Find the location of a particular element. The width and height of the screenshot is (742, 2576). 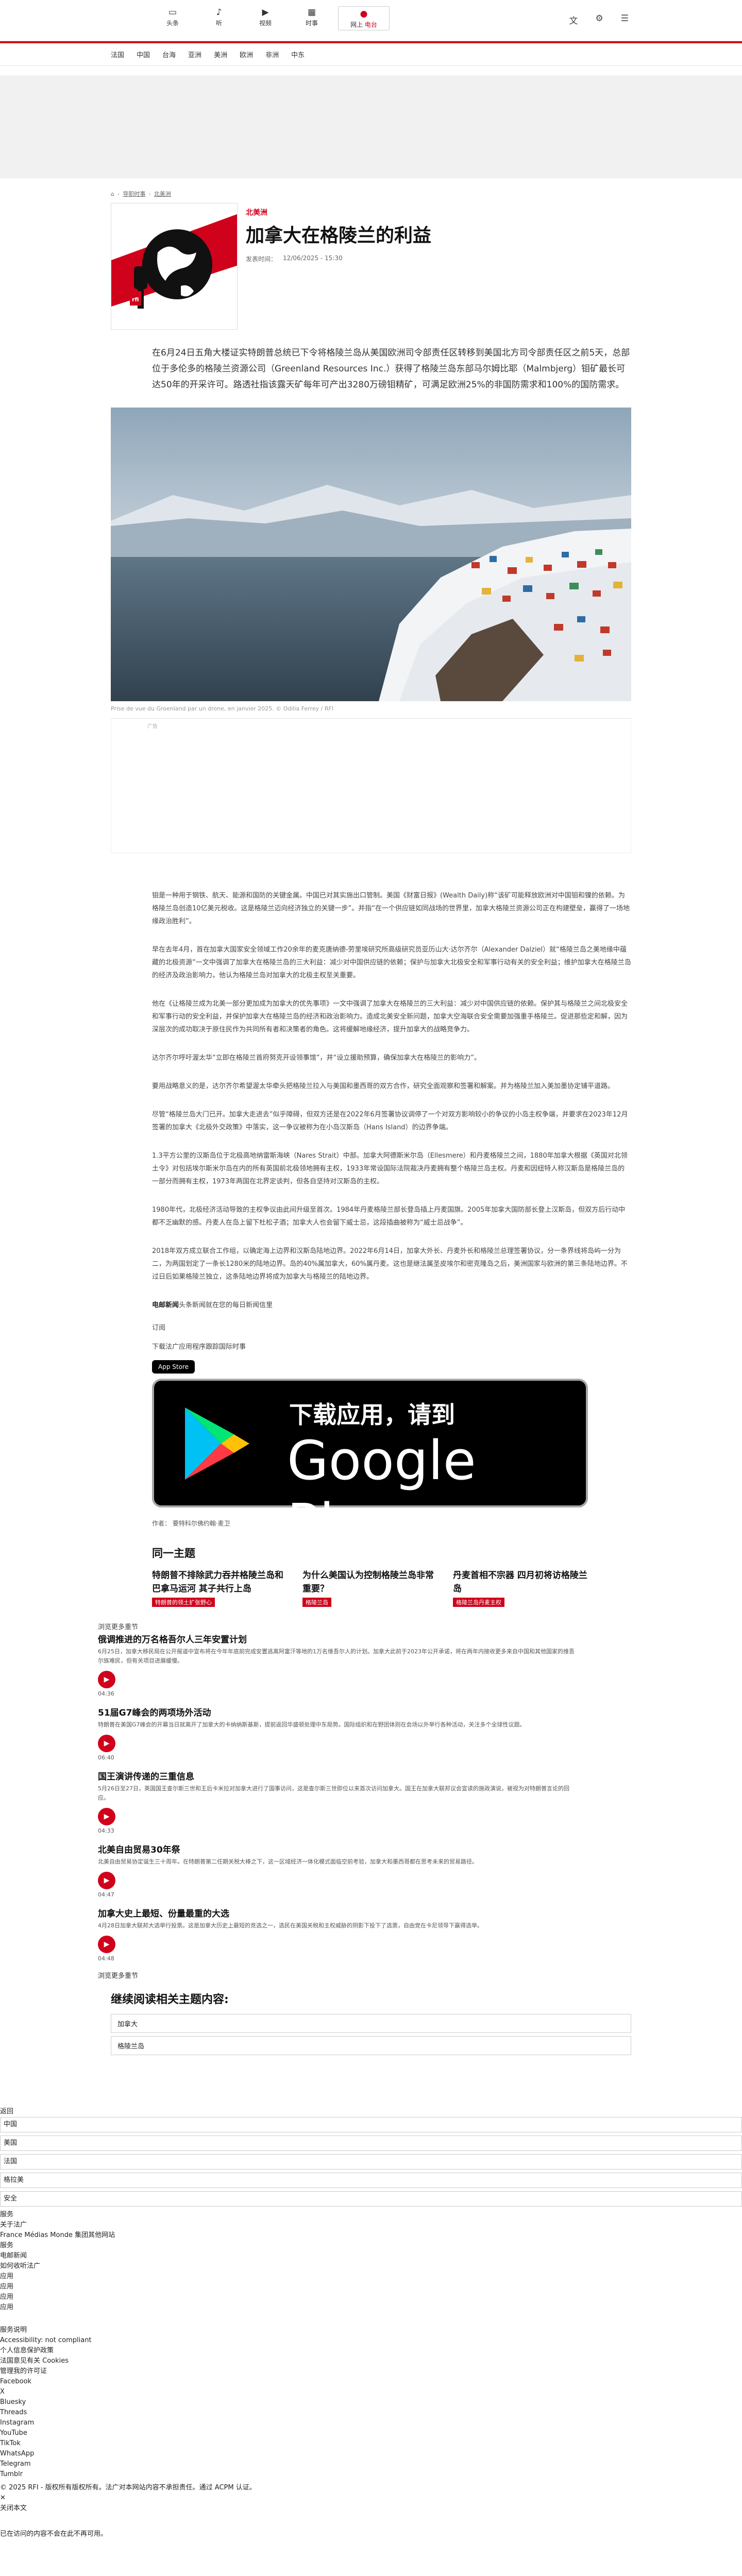

tv-icon: ▭ is located at coordinates (172, 12).